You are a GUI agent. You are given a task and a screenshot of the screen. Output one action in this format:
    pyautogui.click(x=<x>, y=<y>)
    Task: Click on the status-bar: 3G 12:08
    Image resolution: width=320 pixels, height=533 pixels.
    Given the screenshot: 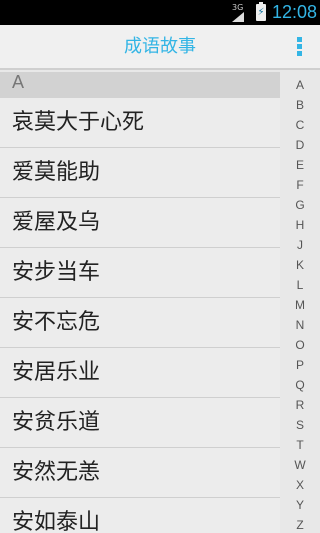 What is the action you would take?
    pyautogui.click(x=160, y=12)
    